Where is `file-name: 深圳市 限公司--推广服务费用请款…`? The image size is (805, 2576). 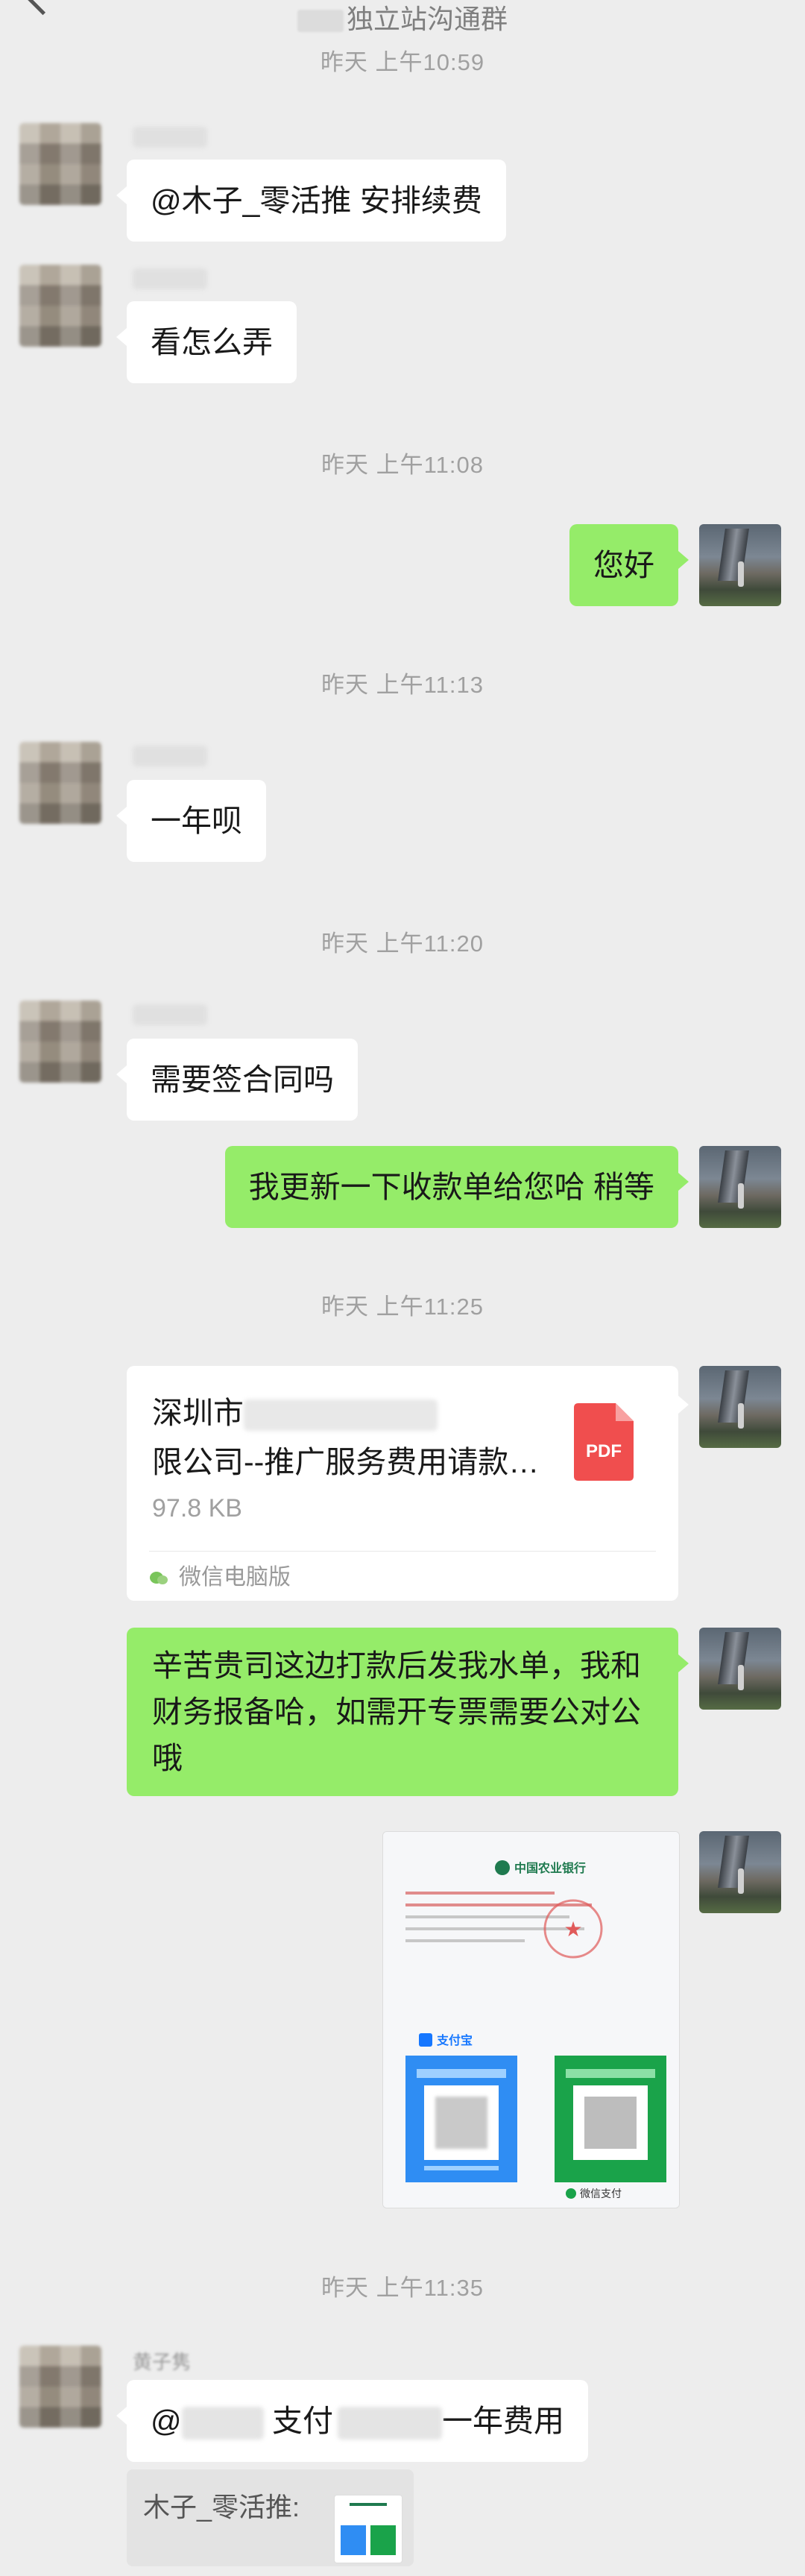
file-name: 深圳市 限公司--推广服务费用请款… is located at coordinates (346, 1437).